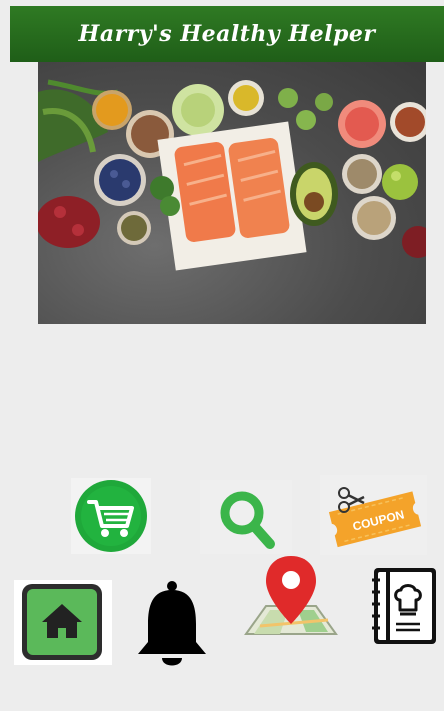 The height and width of the screenshot is (711, 444). Describe the element at coordinates (247, 520) in the screenshot. I see `search-icon` at that location.